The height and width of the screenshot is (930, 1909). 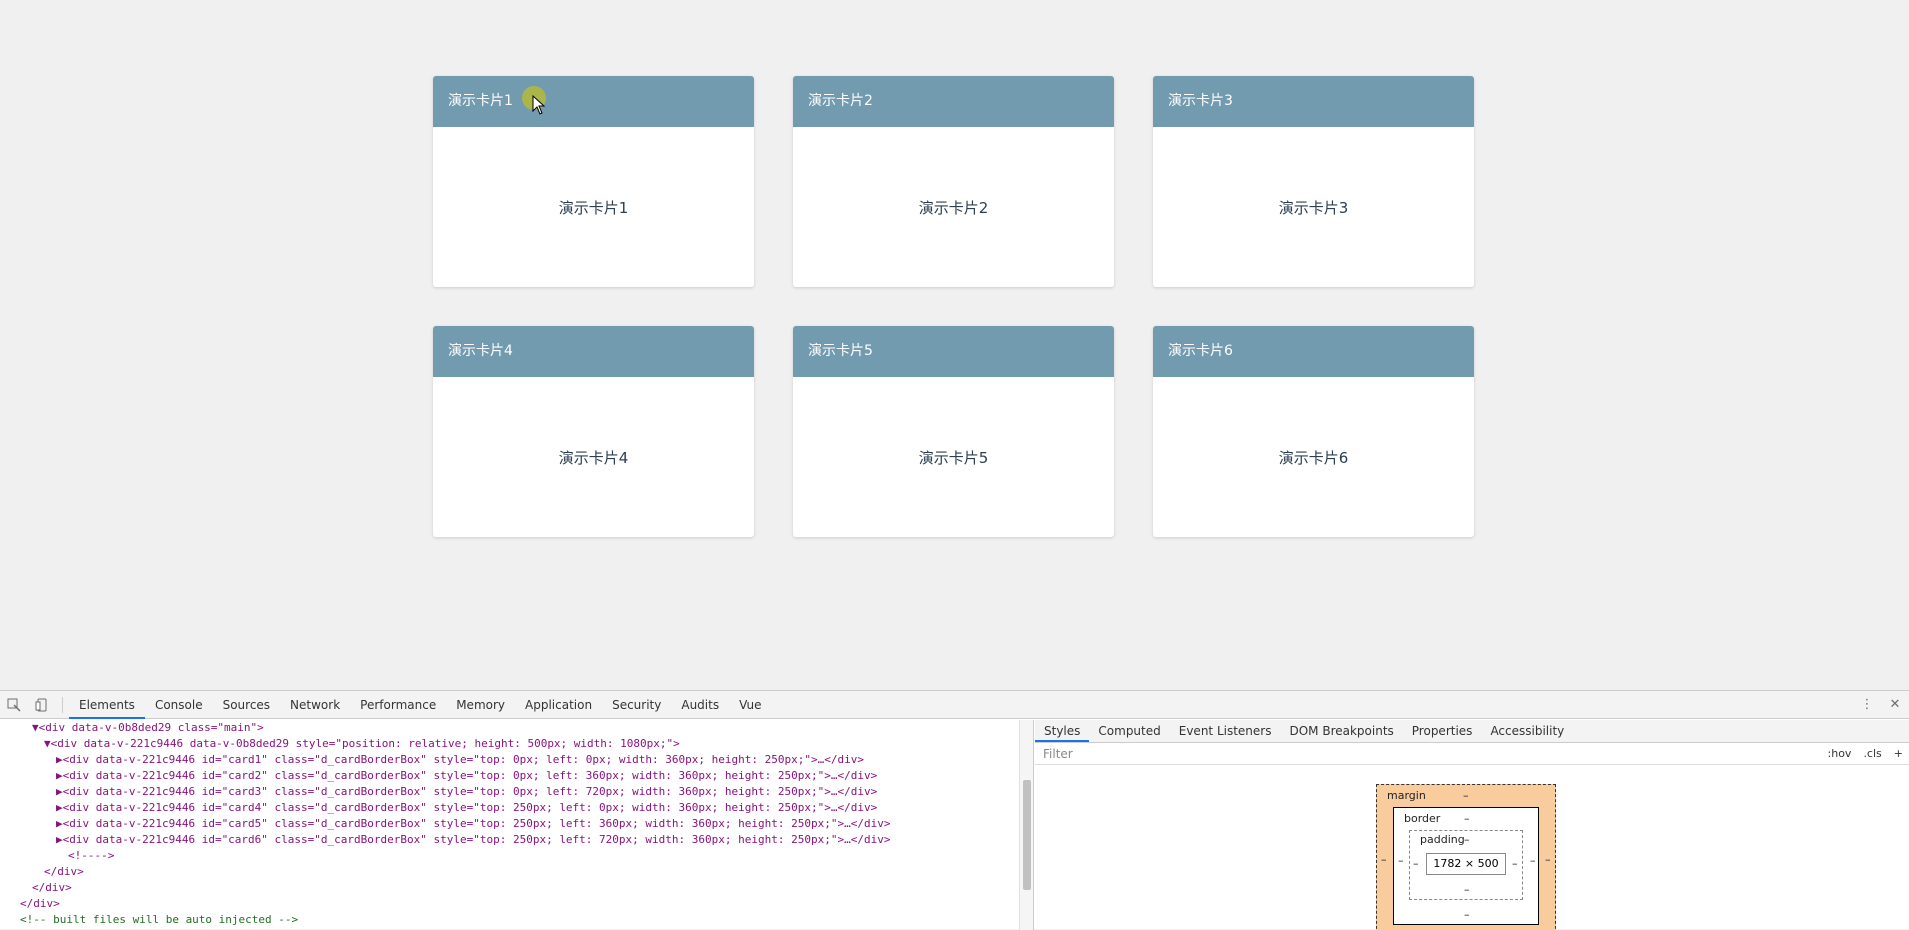 What do you see at coordinates (1442, 731) in the screenshot?
I see `styles-tab-properties: Properties` at bounding box center [1442, 731].